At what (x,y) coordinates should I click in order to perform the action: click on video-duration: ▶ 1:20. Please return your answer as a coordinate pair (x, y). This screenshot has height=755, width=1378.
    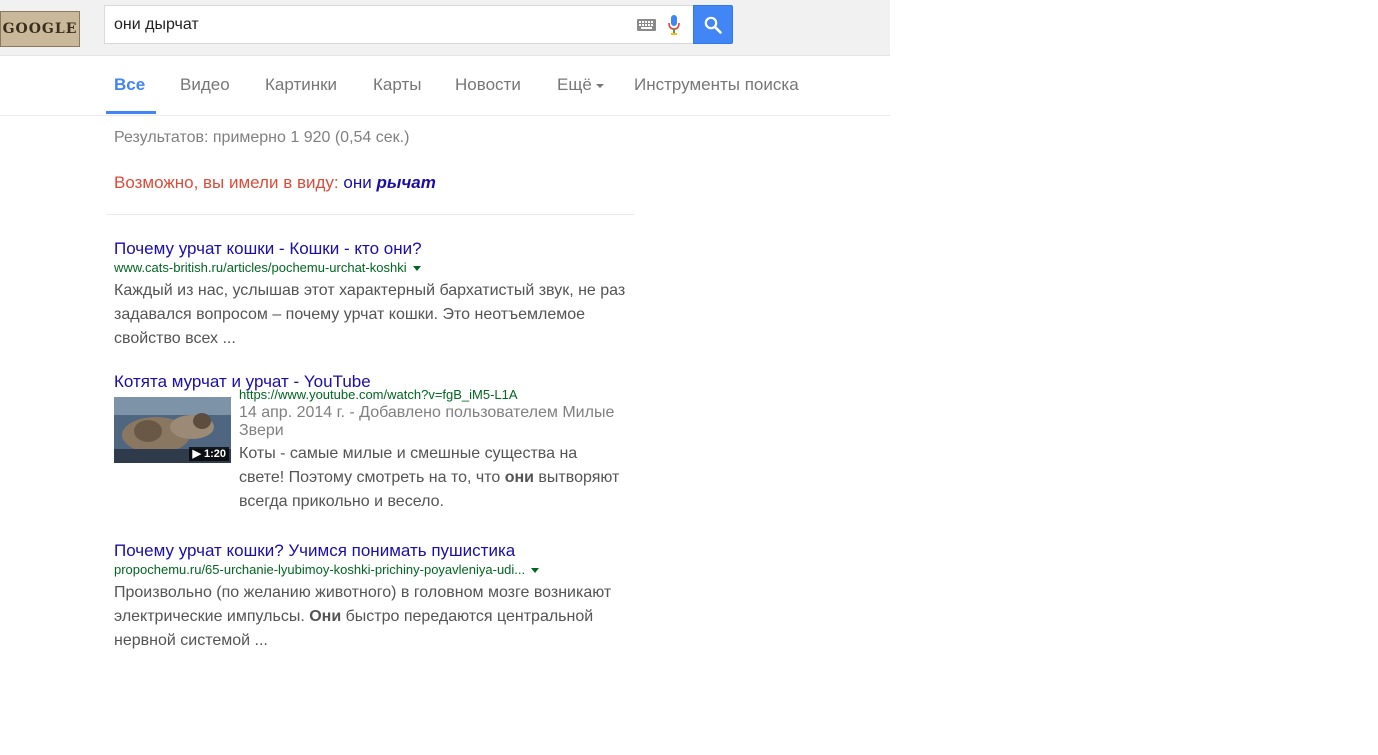
    Looking at the image, I should click on (209, 454).